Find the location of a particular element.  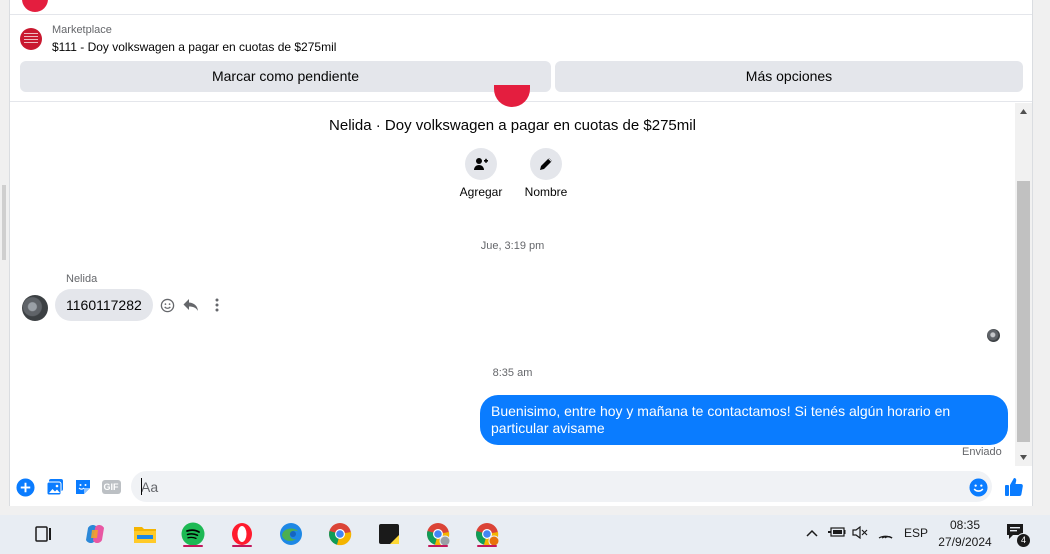

sticky-notes-icon is located at coordinates (389, 534).